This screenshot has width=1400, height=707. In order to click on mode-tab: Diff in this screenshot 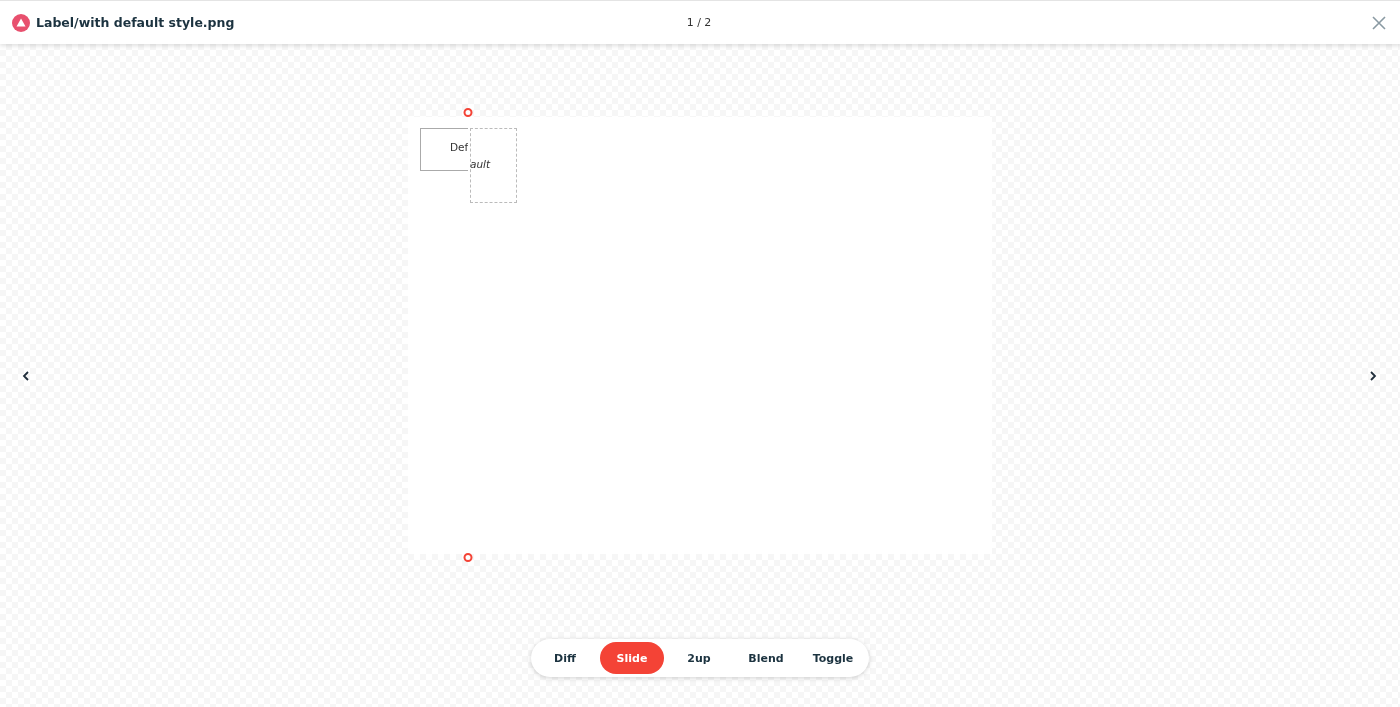, I will do `click(565, 658)`.